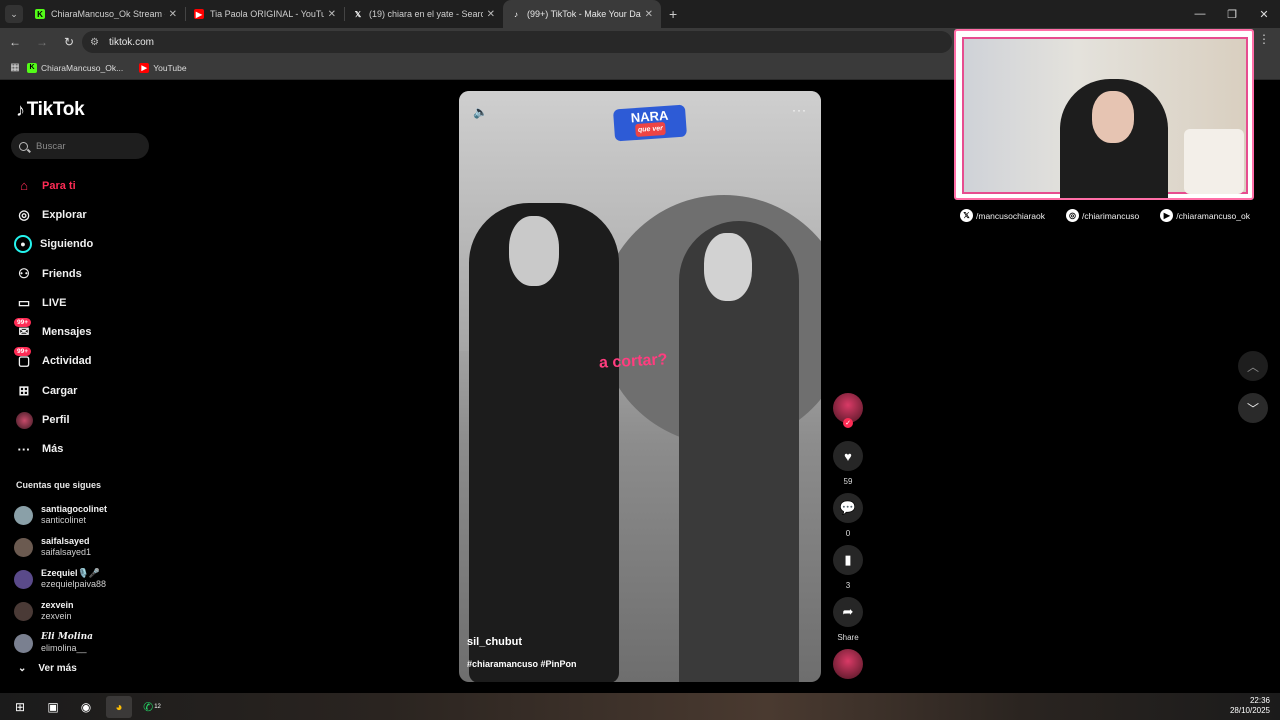 The height and width of the screenshot is (720, 1280). What do you see at coordinates (86, 707) in the screenshot?
I see `obs-icon: ◉` at bounding box center [86, 707].